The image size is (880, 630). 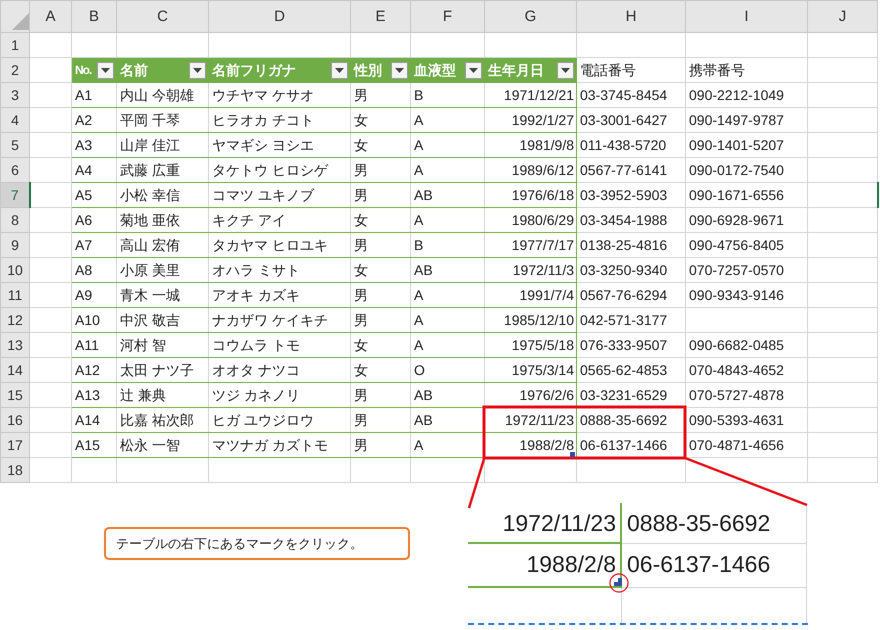 I want to click on column-header: D, so click(x=279, y=16).